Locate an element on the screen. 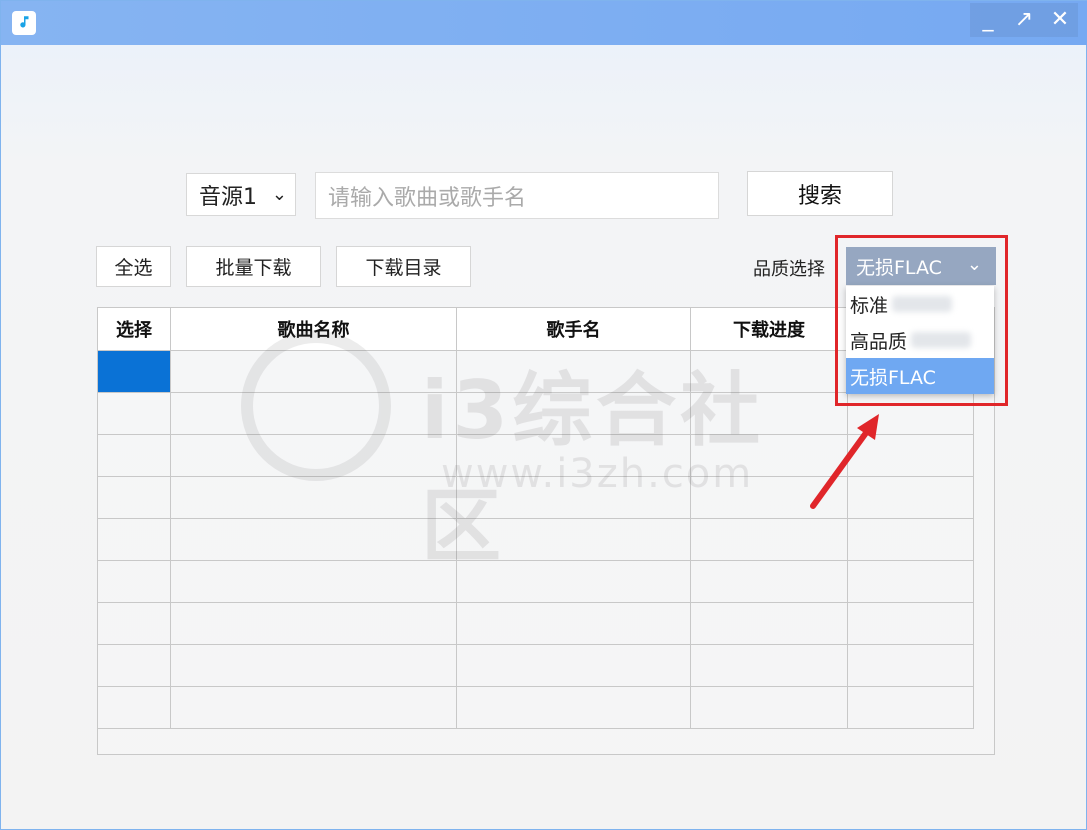  source-select-value: 音源1 is located at coordinates (228, 197).